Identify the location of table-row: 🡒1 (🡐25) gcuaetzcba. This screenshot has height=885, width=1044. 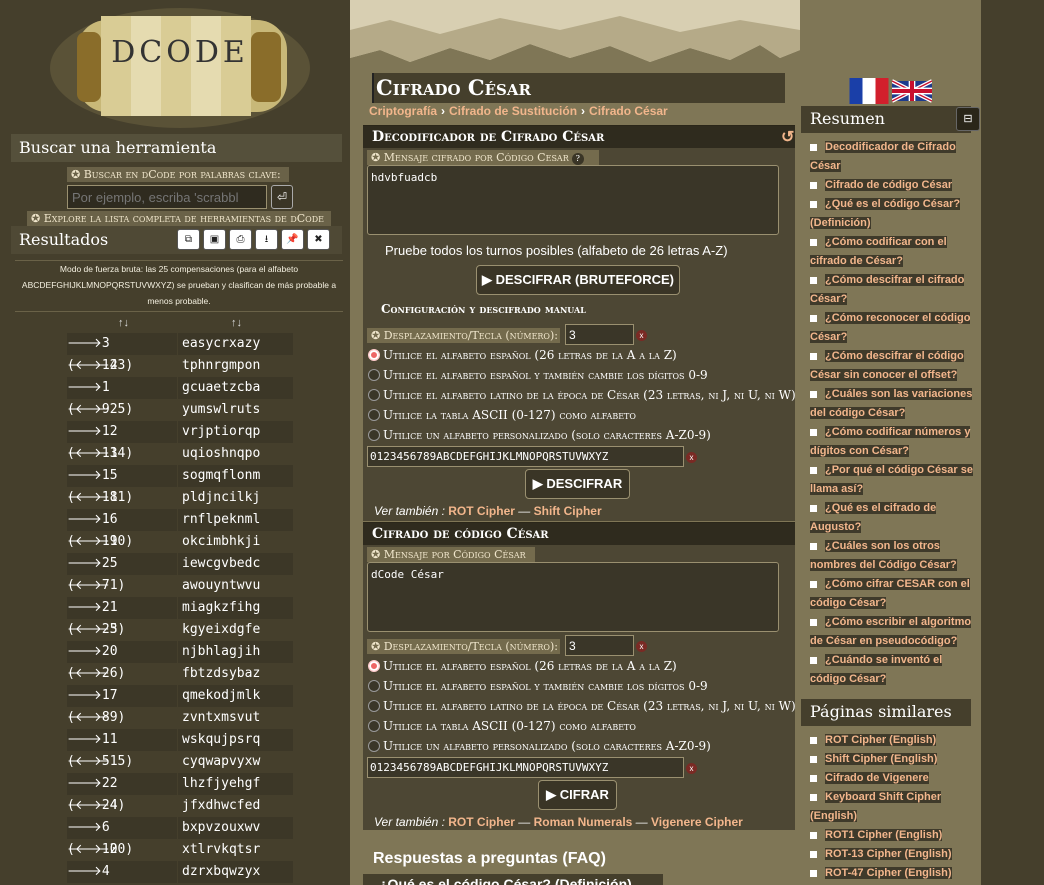
(180, 397).